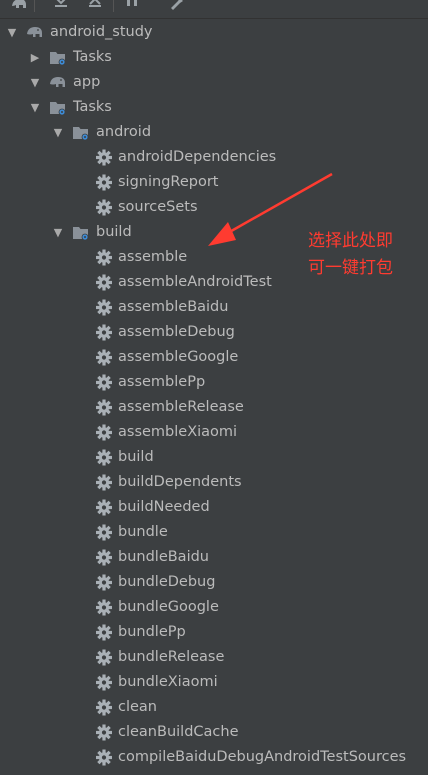 This screenshot has width=428, height=775. What do you see at coordinates (214, 207) in the screenshot?
I see `task-item: sourceSets` at bounding box center [214, 207].